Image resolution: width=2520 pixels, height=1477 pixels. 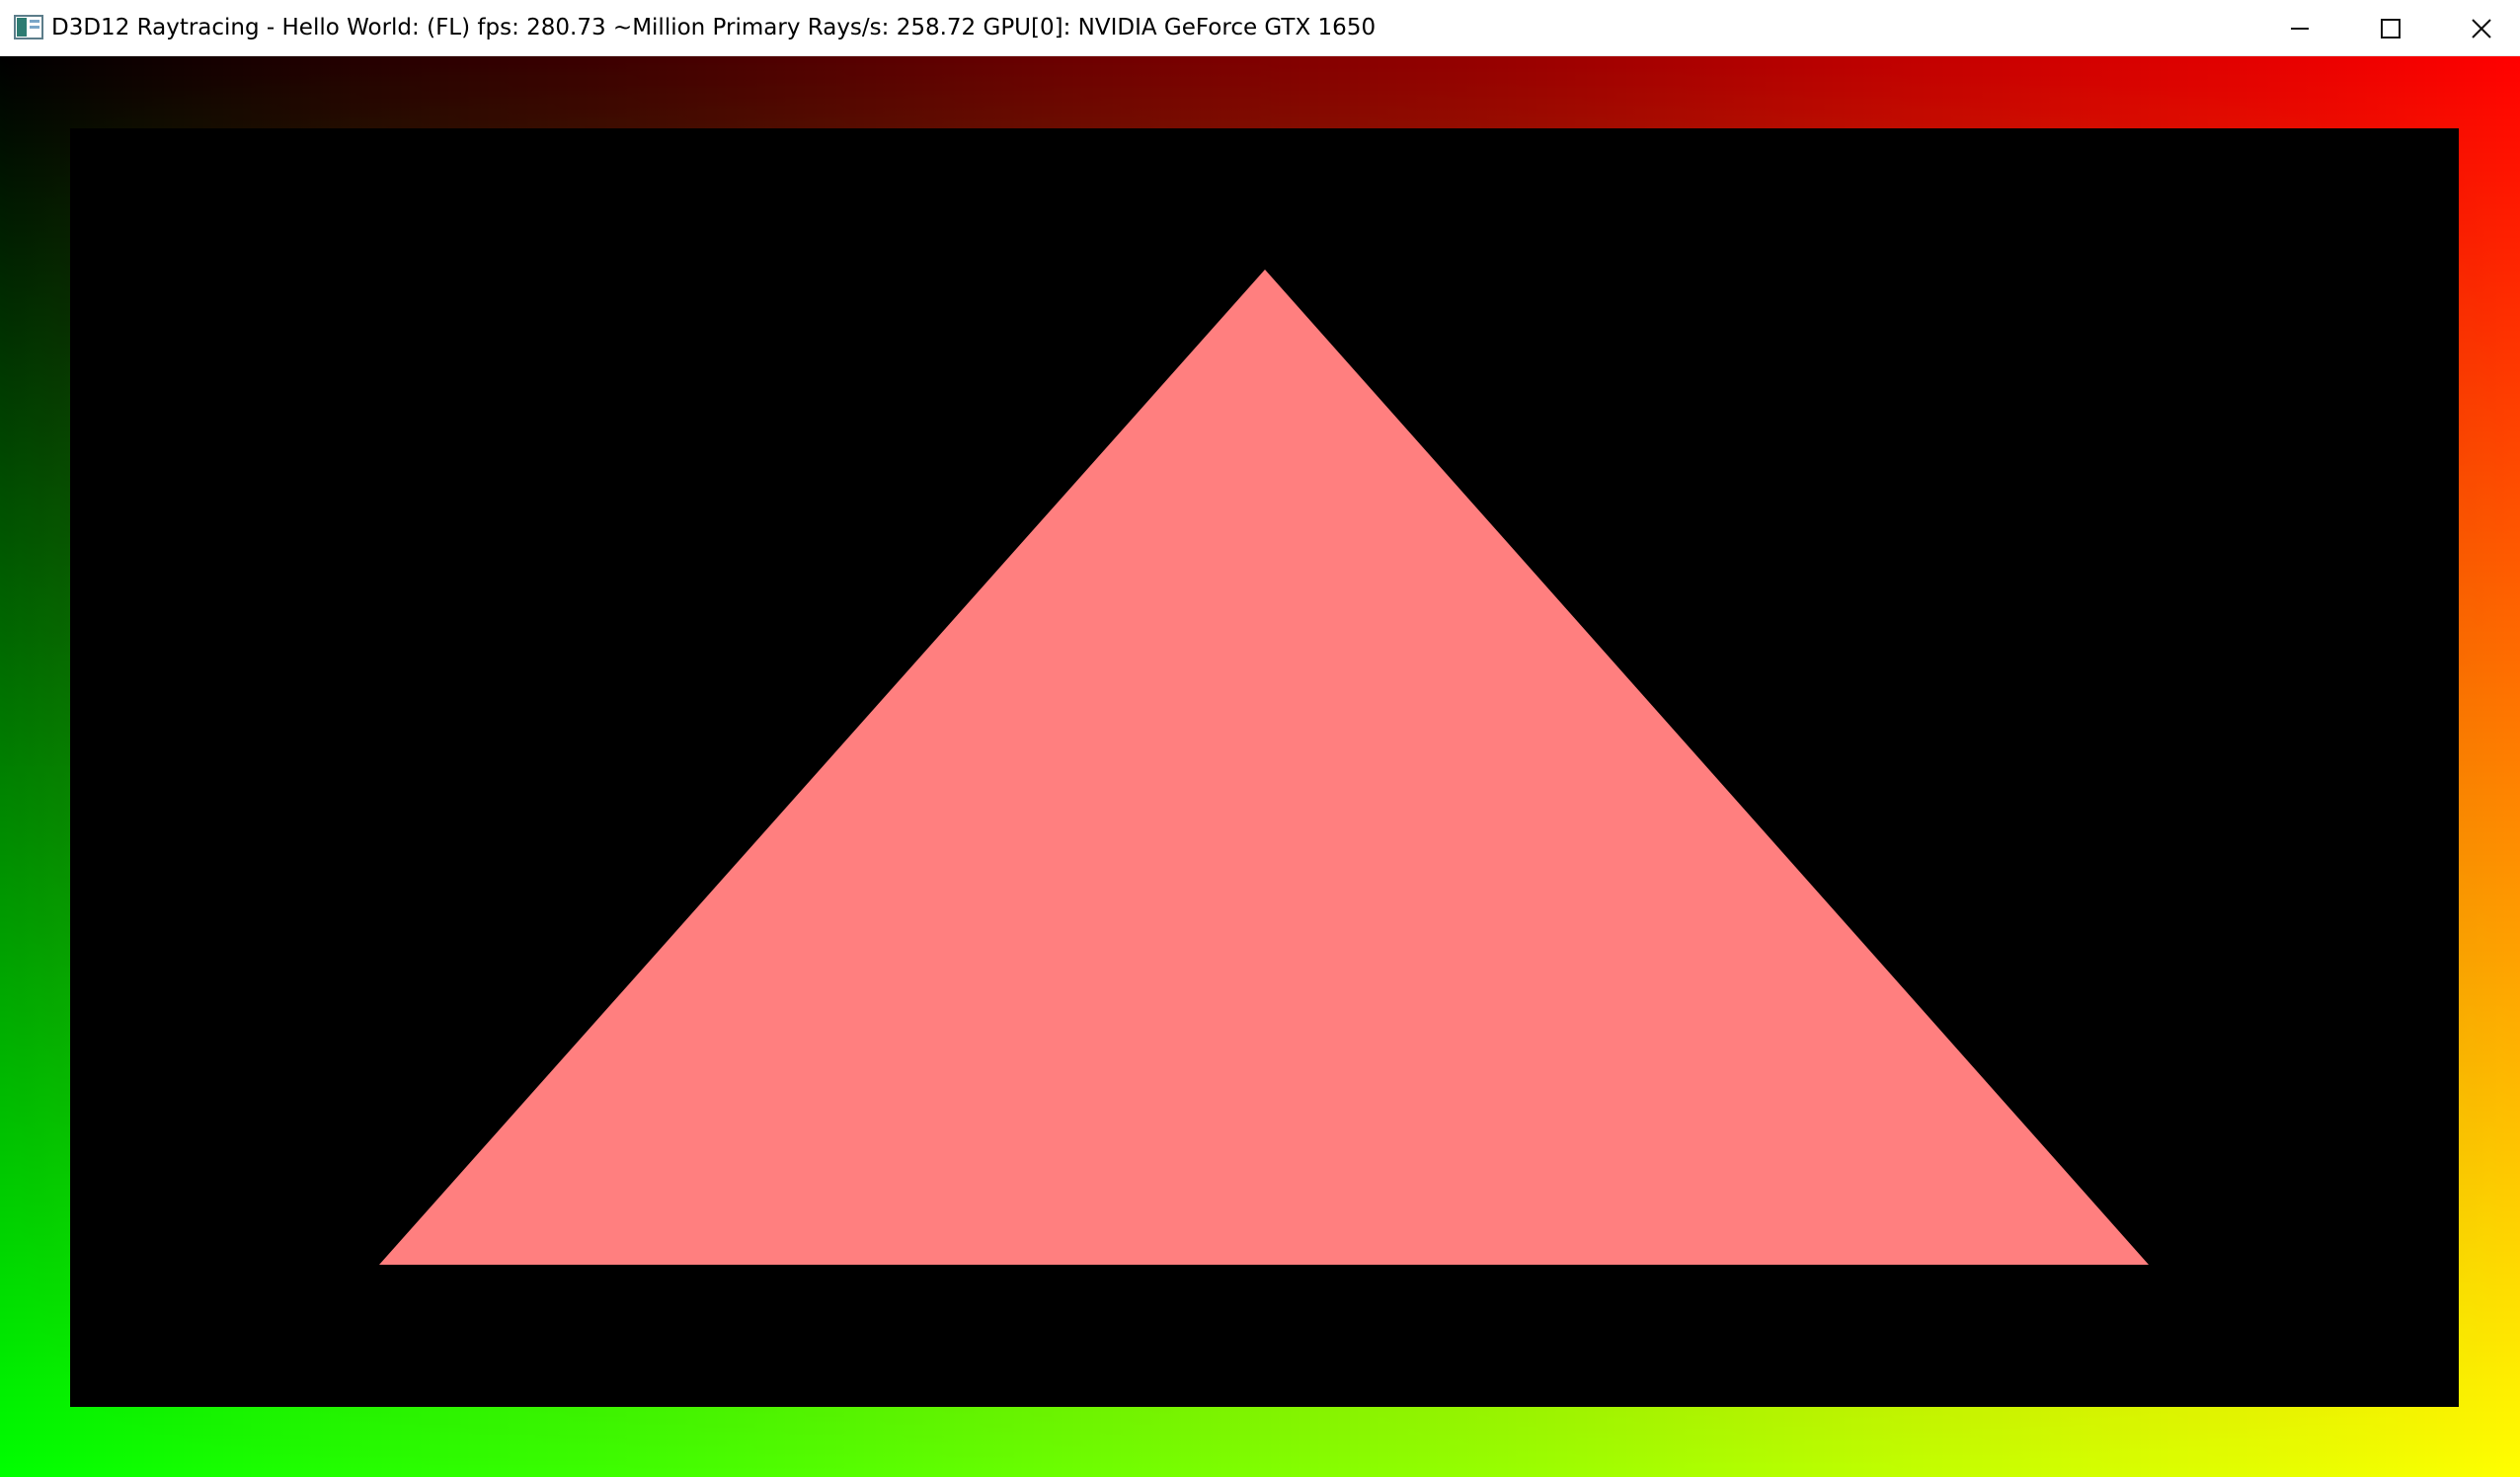 I want to click on close-icon, so click(x=2481, y=28).